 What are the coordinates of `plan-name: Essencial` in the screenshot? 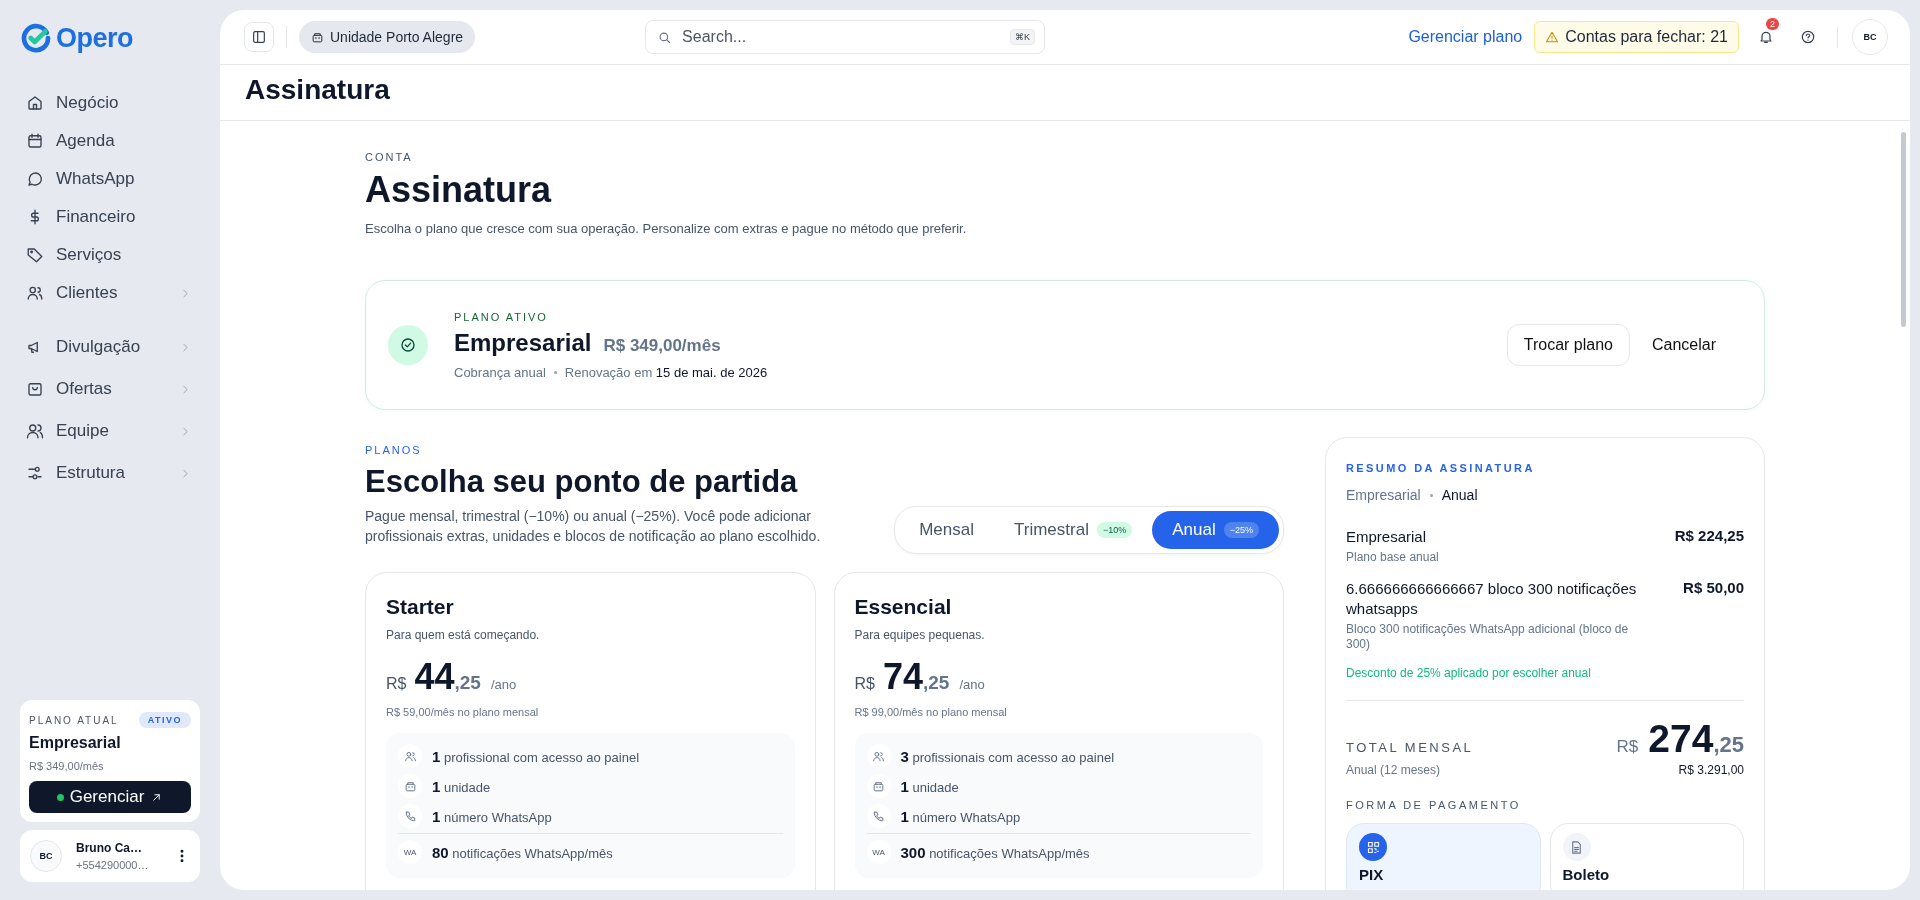 It's located at (903, 607).